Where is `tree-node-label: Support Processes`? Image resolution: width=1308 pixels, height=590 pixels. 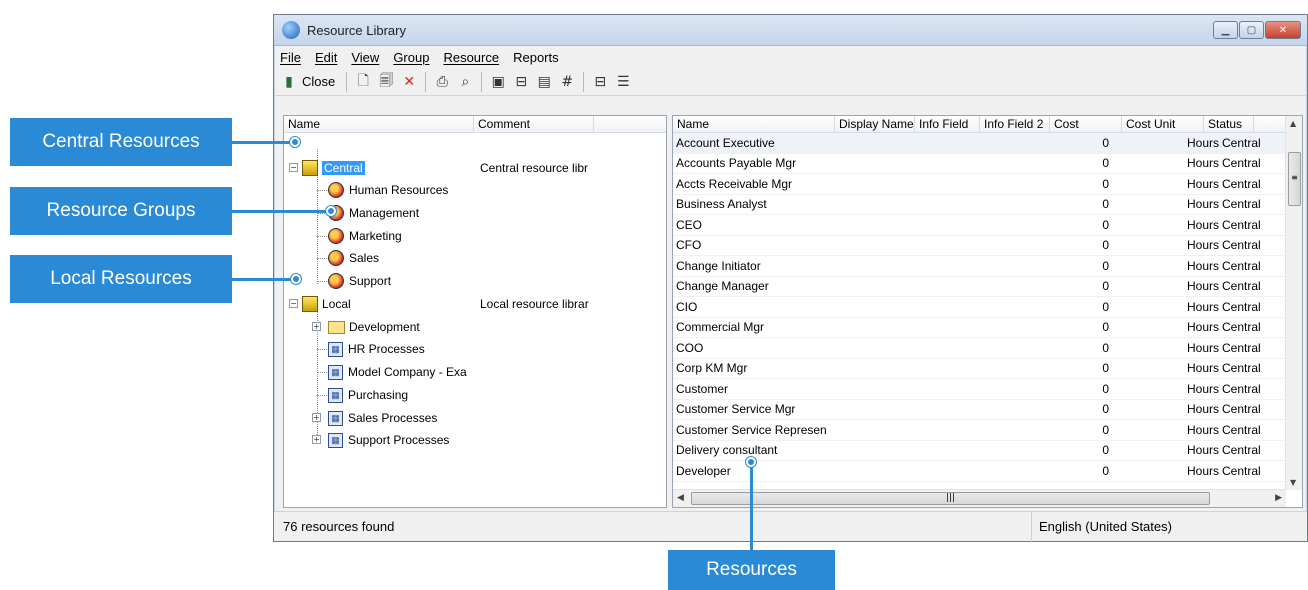
tree-node-label: Support Processes is located at coordinates (399, 440).